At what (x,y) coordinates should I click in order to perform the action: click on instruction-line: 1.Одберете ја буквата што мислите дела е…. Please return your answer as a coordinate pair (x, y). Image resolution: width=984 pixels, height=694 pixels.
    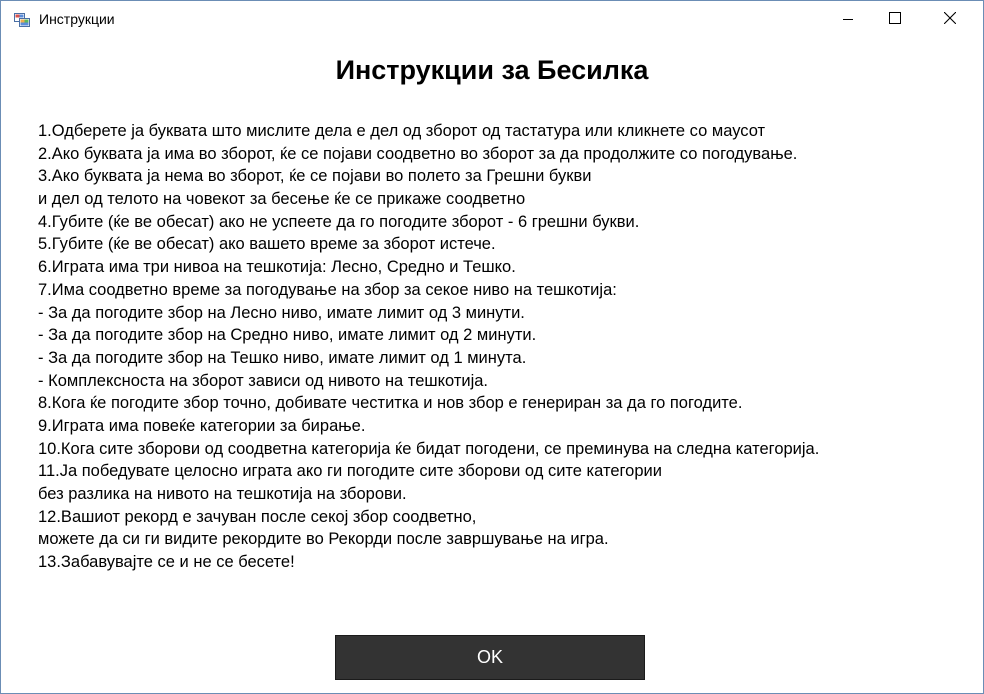
    Looking at the image, I should click on (402, 131).